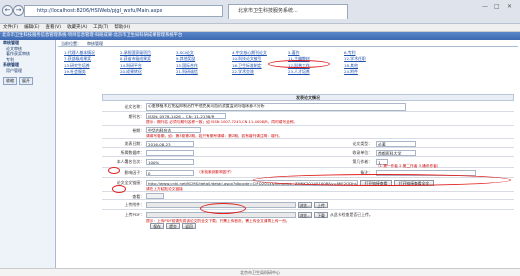 The image size is (520, 276). I want to click on back-button: 返回, so click(189, 226).